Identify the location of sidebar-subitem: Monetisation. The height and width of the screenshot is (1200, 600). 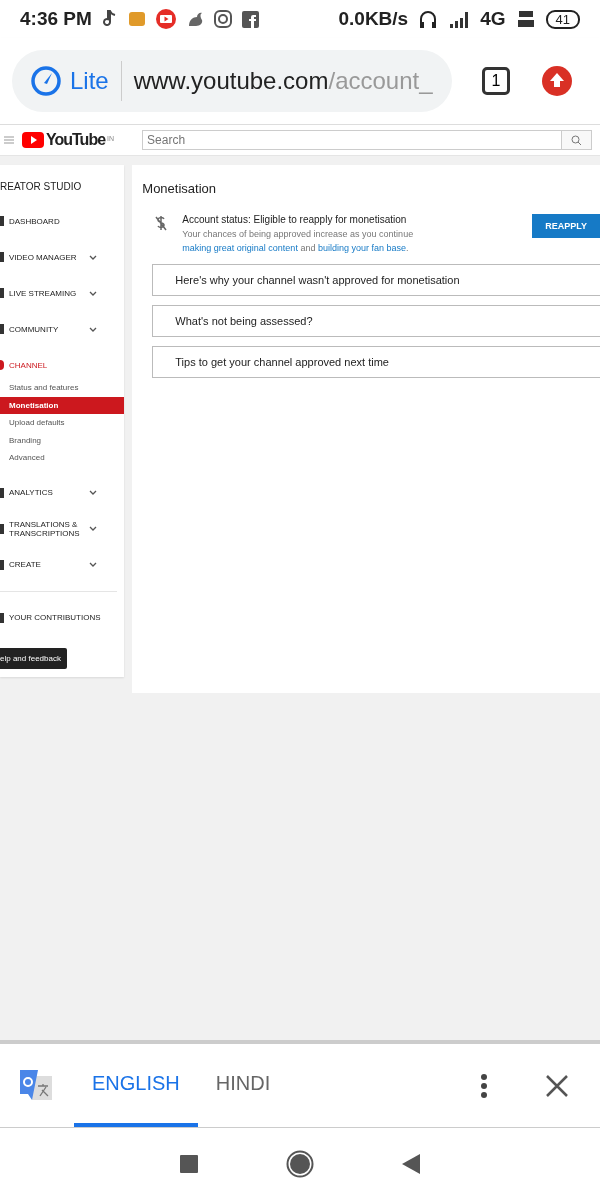
(62, 405).